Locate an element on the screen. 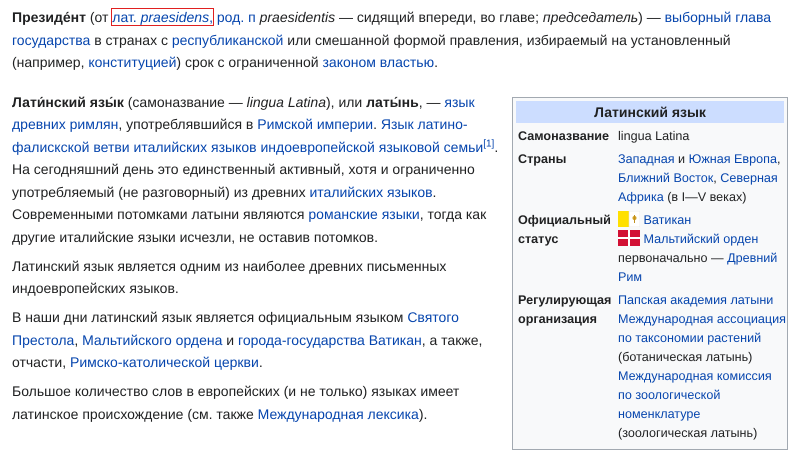 This screenshot has height=454, width=800. link: по таксономии растений is located at coordinates (690, 337).